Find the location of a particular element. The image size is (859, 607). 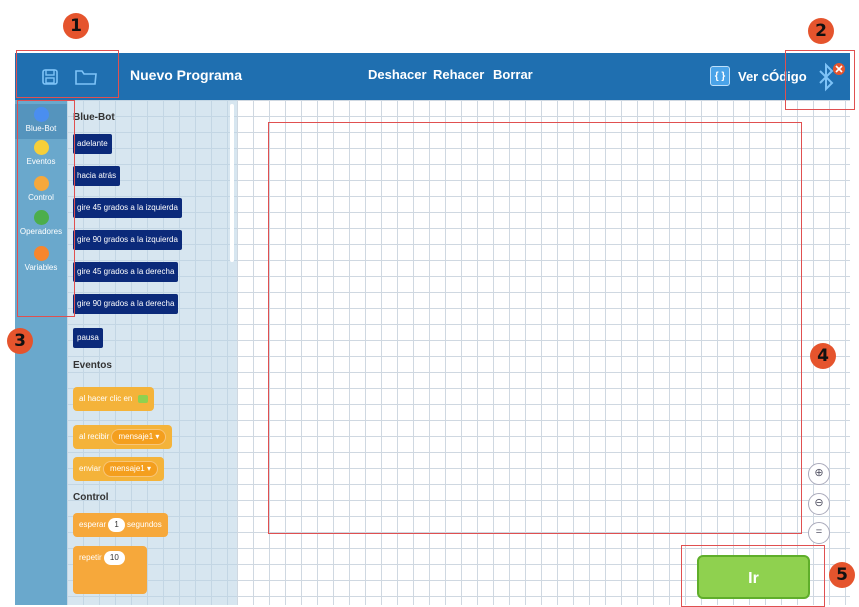

block-label: enviar is located at coordinates (90, 468).